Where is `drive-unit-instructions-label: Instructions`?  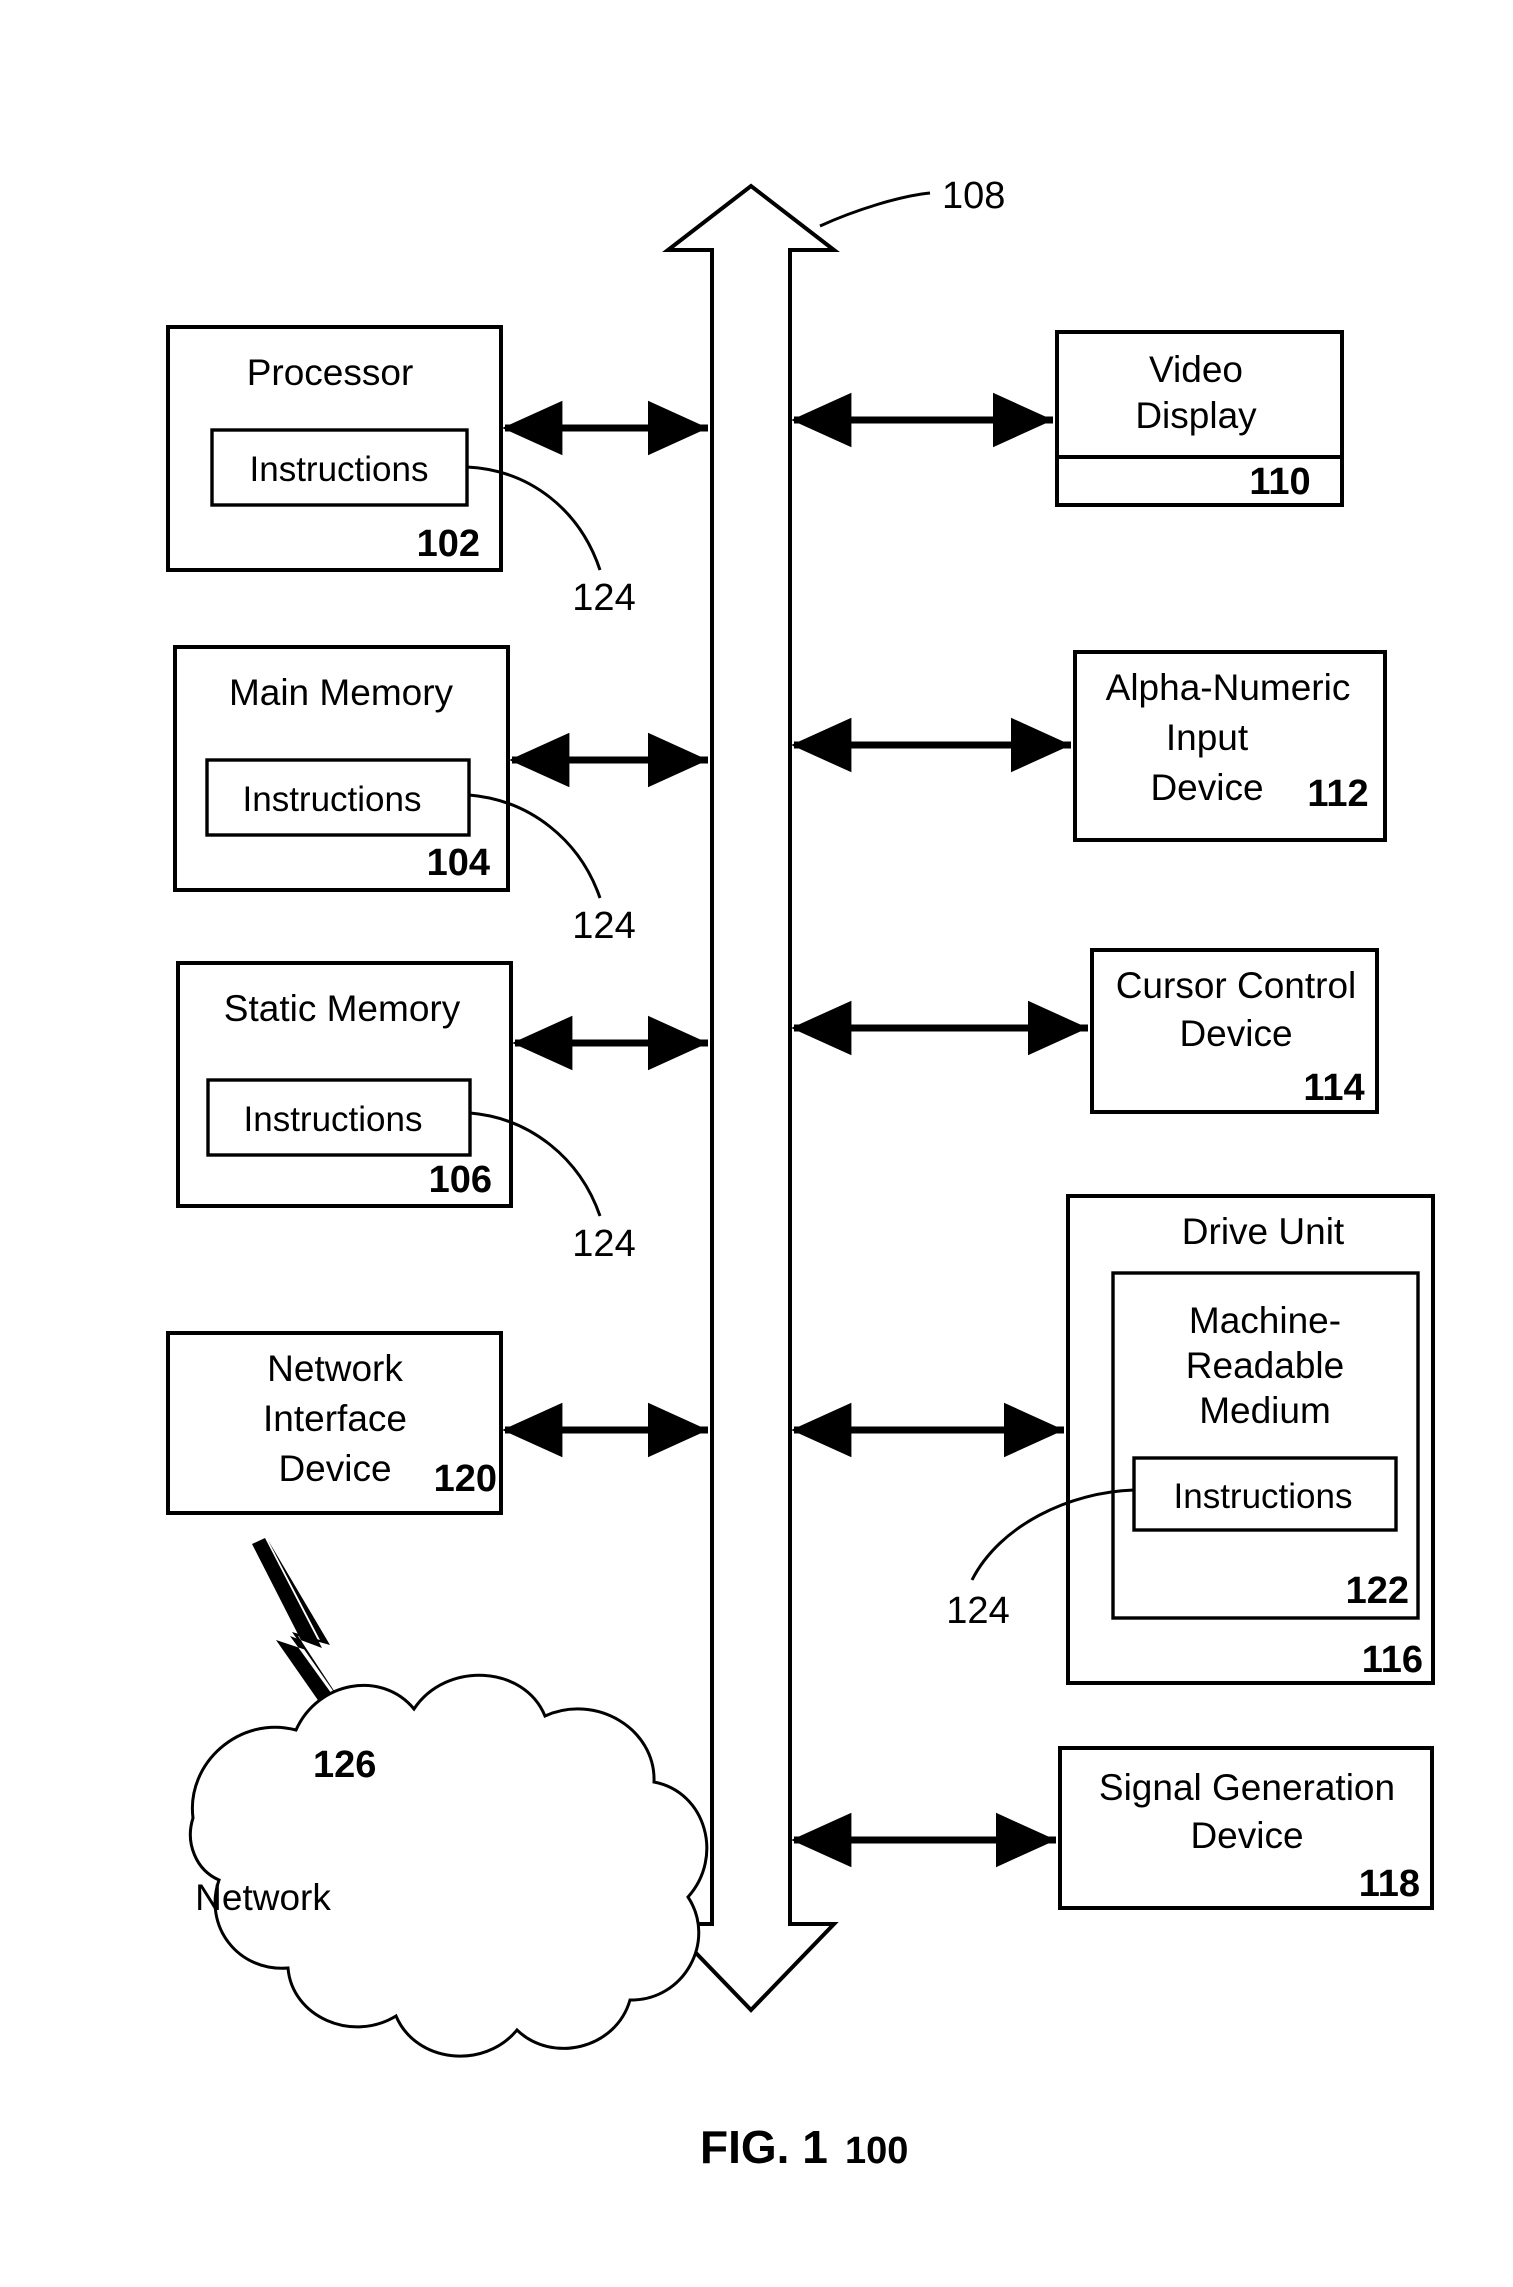 drive-unit-instructions-label: Instructions is located at coordinates (1263, 1496).